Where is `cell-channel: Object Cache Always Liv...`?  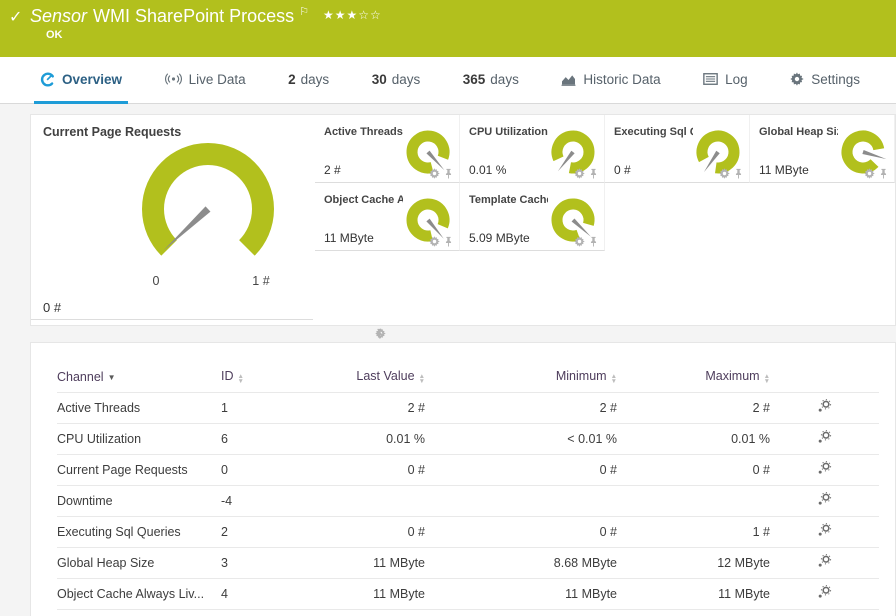
cell-channel: Object Cache Always Liv... is located at coordinates (139, 594).